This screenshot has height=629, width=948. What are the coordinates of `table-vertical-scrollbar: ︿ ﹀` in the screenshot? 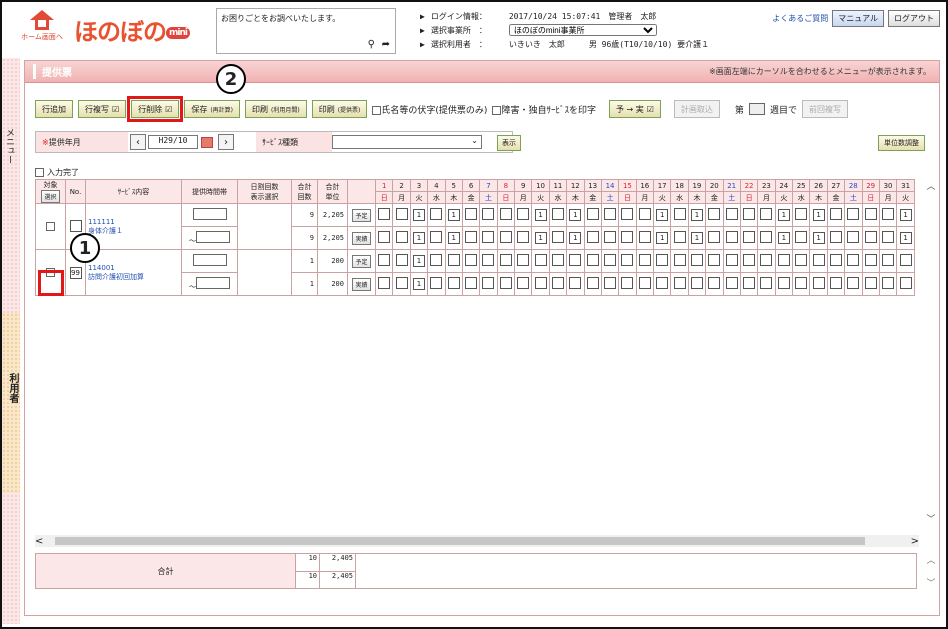 It's located at (931, 352).